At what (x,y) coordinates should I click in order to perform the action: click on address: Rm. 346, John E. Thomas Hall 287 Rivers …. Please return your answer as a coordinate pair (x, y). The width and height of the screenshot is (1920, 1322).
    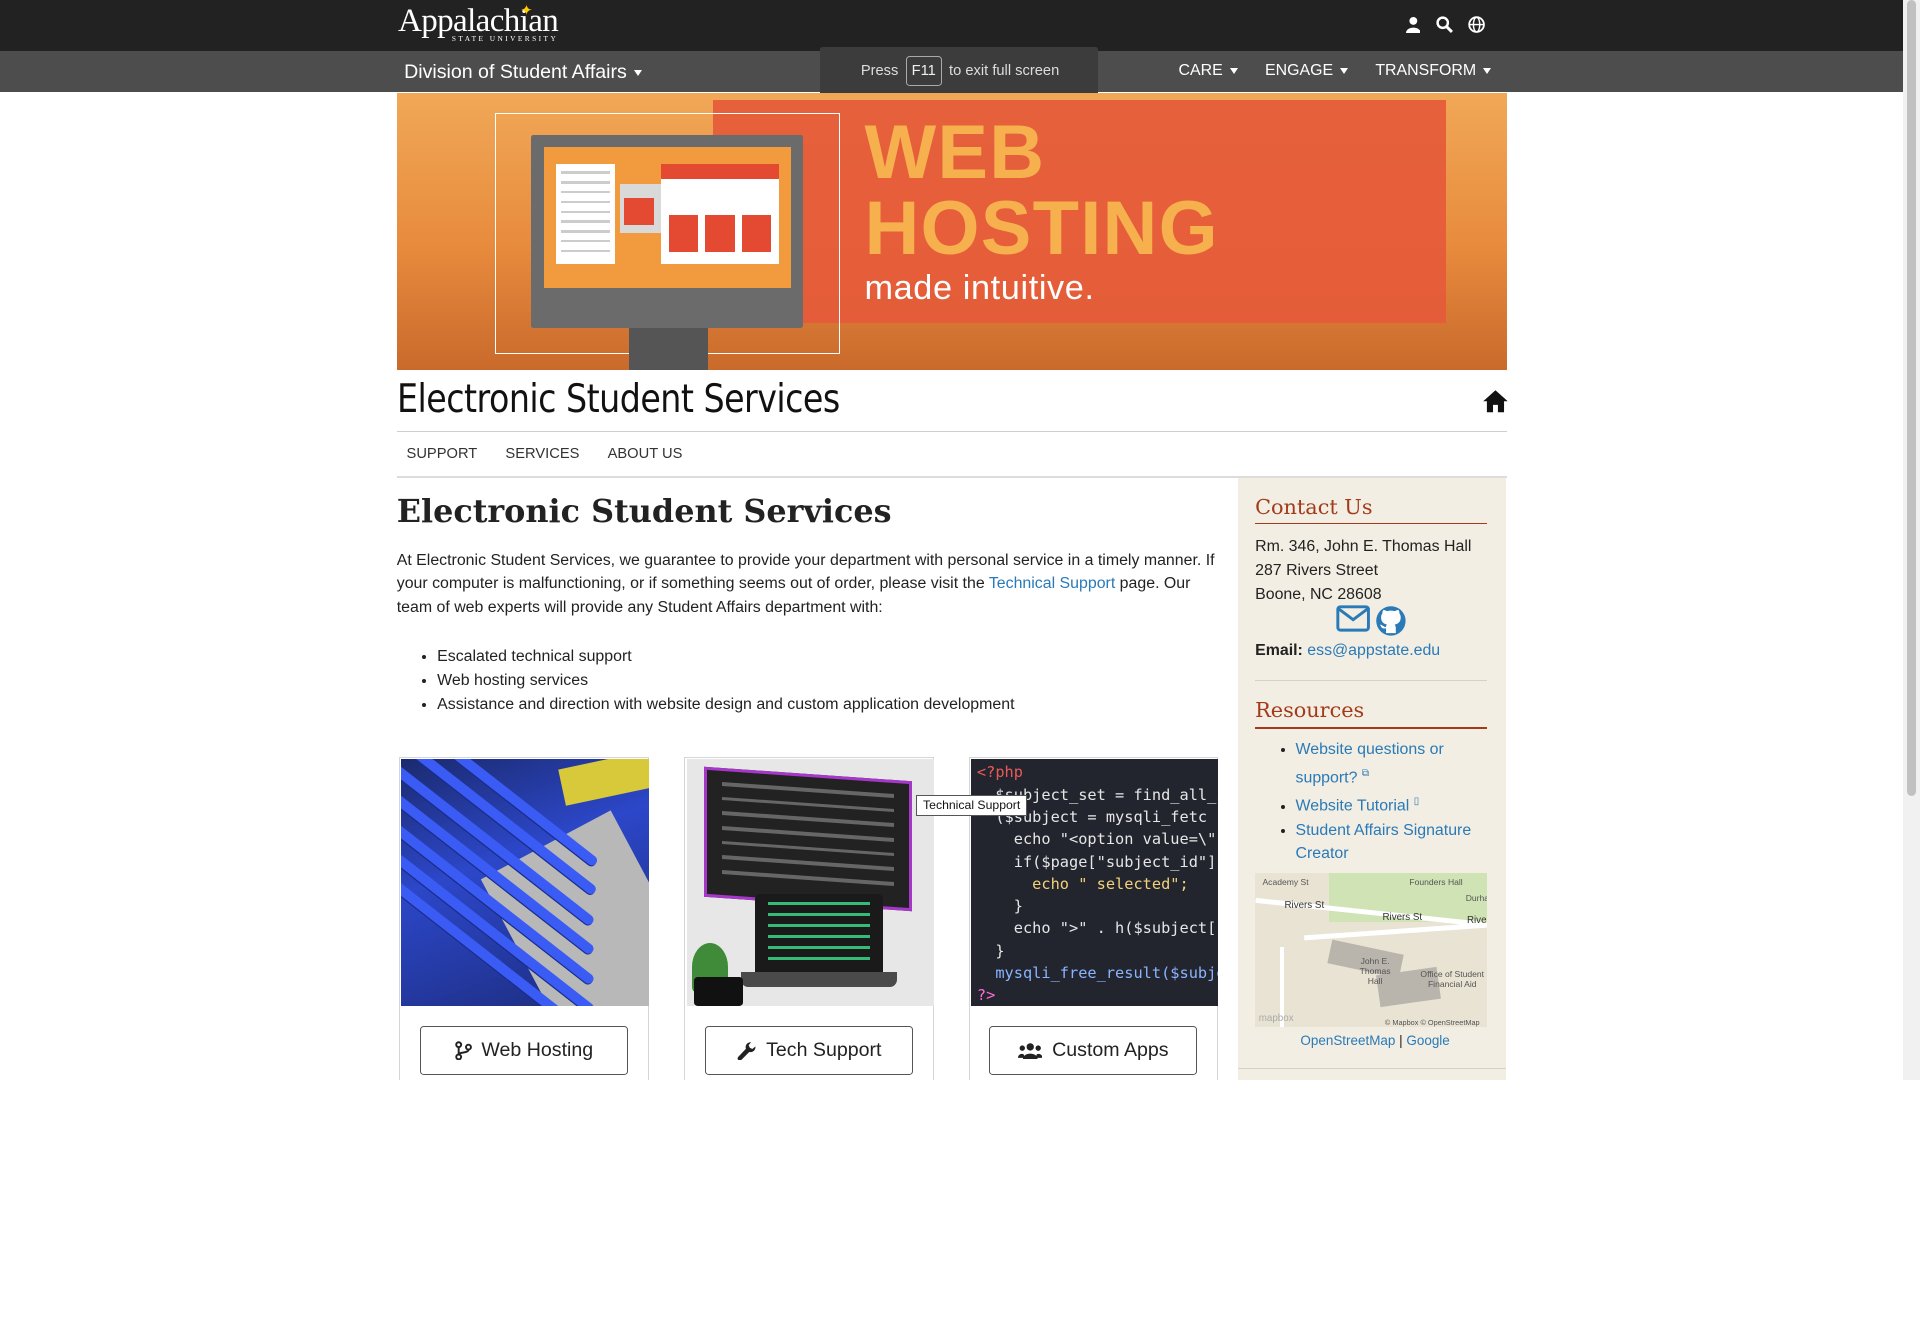
    Looking at the image, I should click on (1363, 571).